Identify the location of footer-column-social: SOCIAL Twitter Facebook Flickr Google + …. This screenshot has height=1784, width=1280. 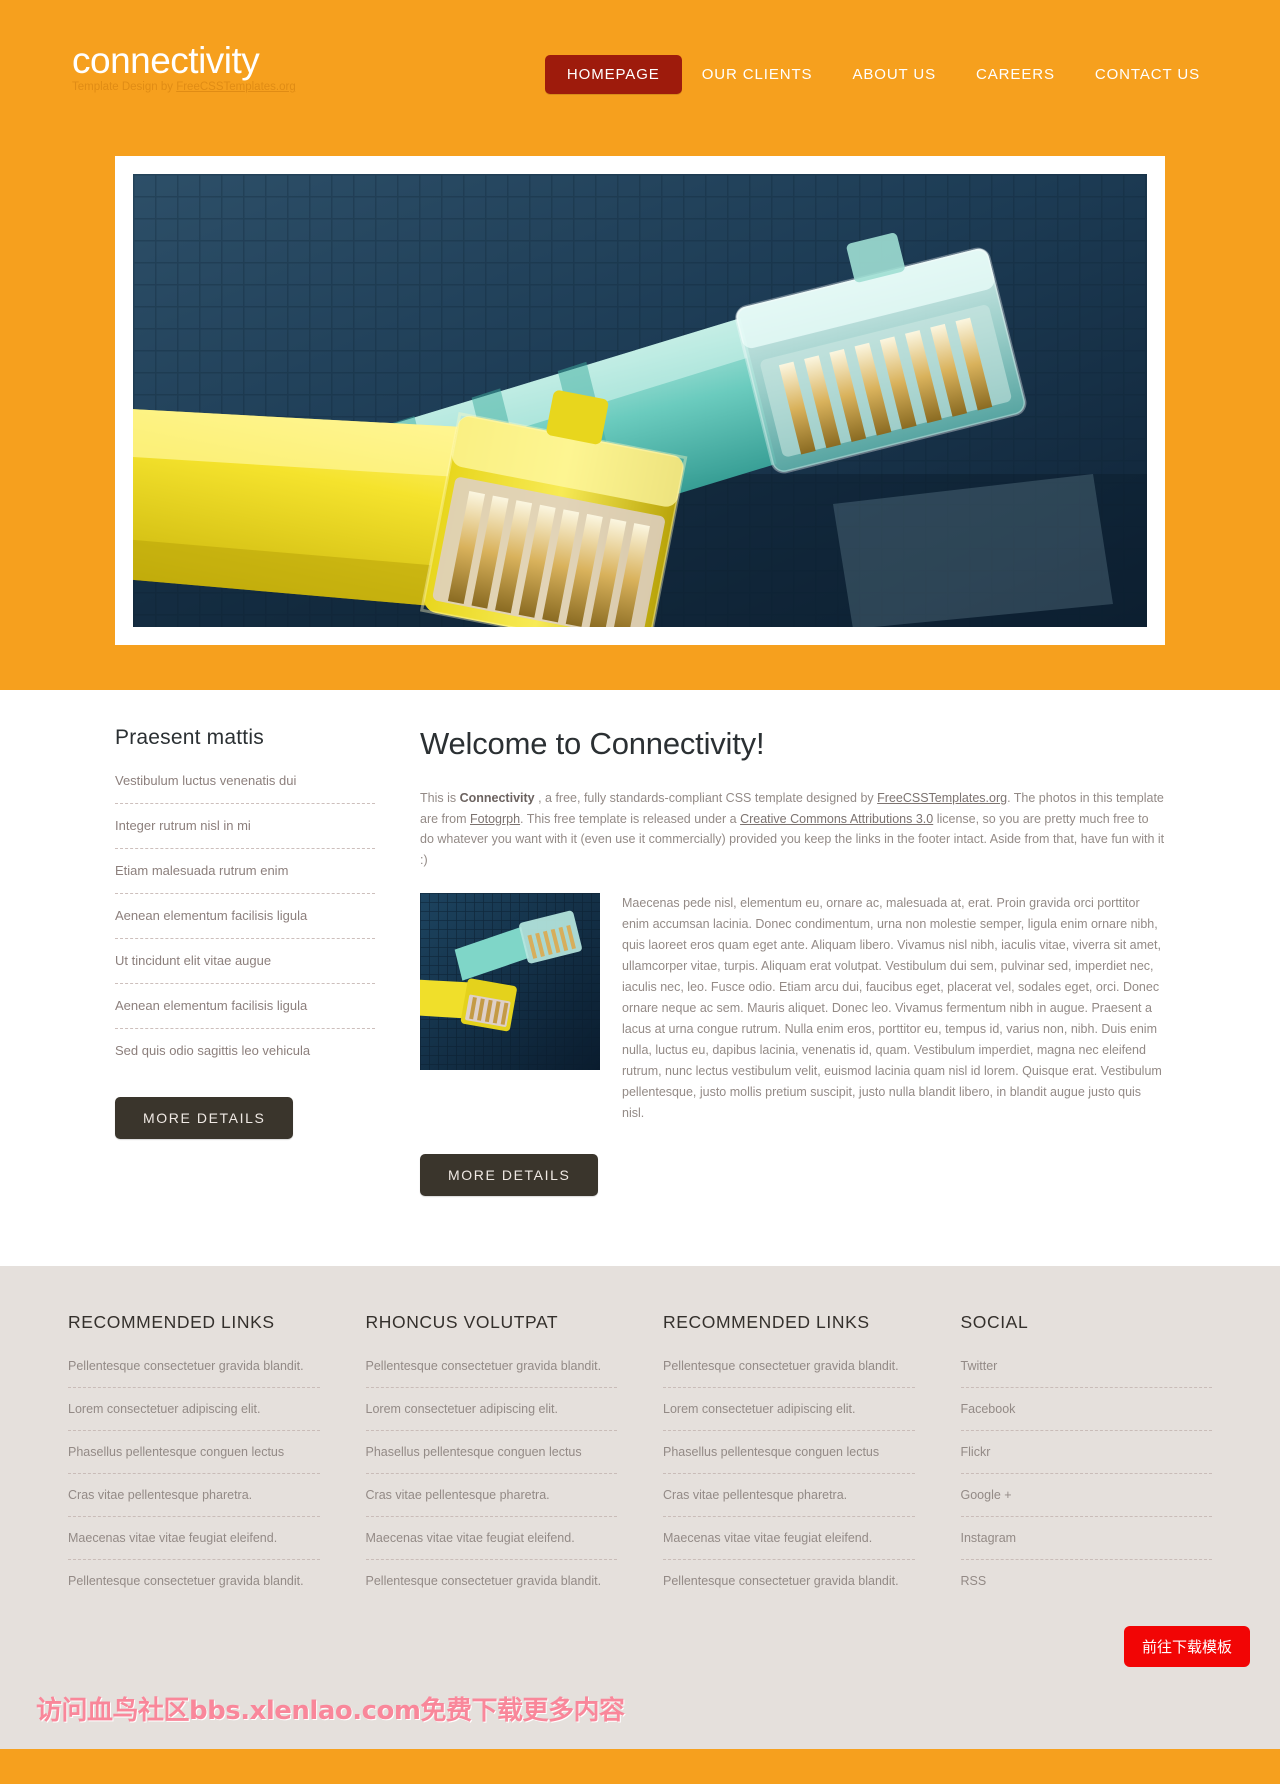
(1086, 1462).